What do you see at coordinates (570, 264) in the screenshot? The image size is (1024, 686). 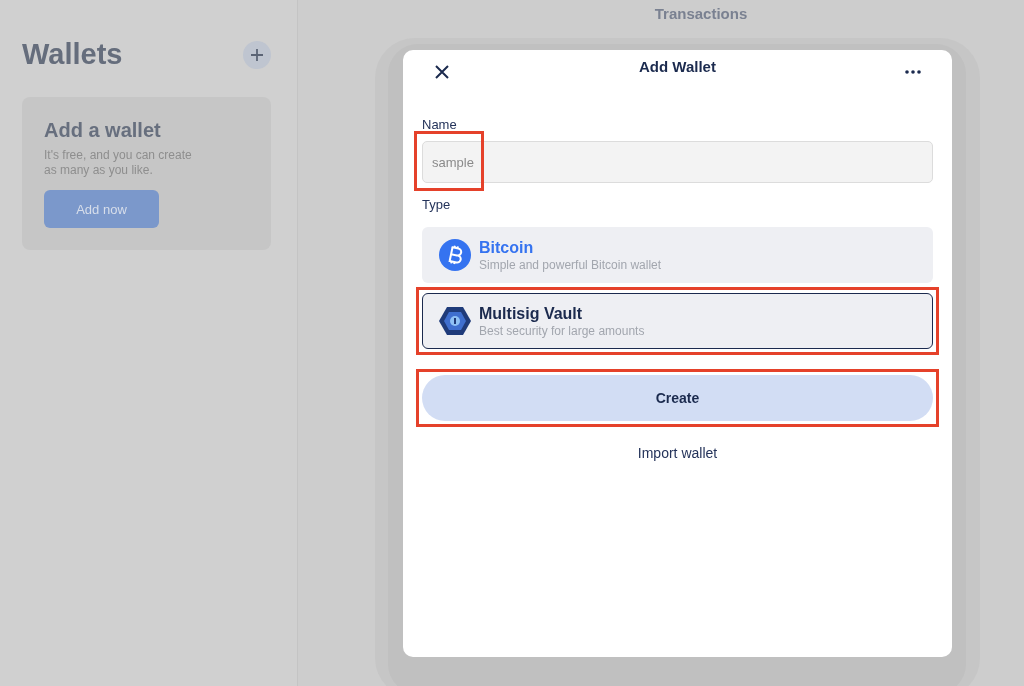 I see `option-subtitle: Simple and powerful Bitcoin wallet` at bounding box center [570, 264].